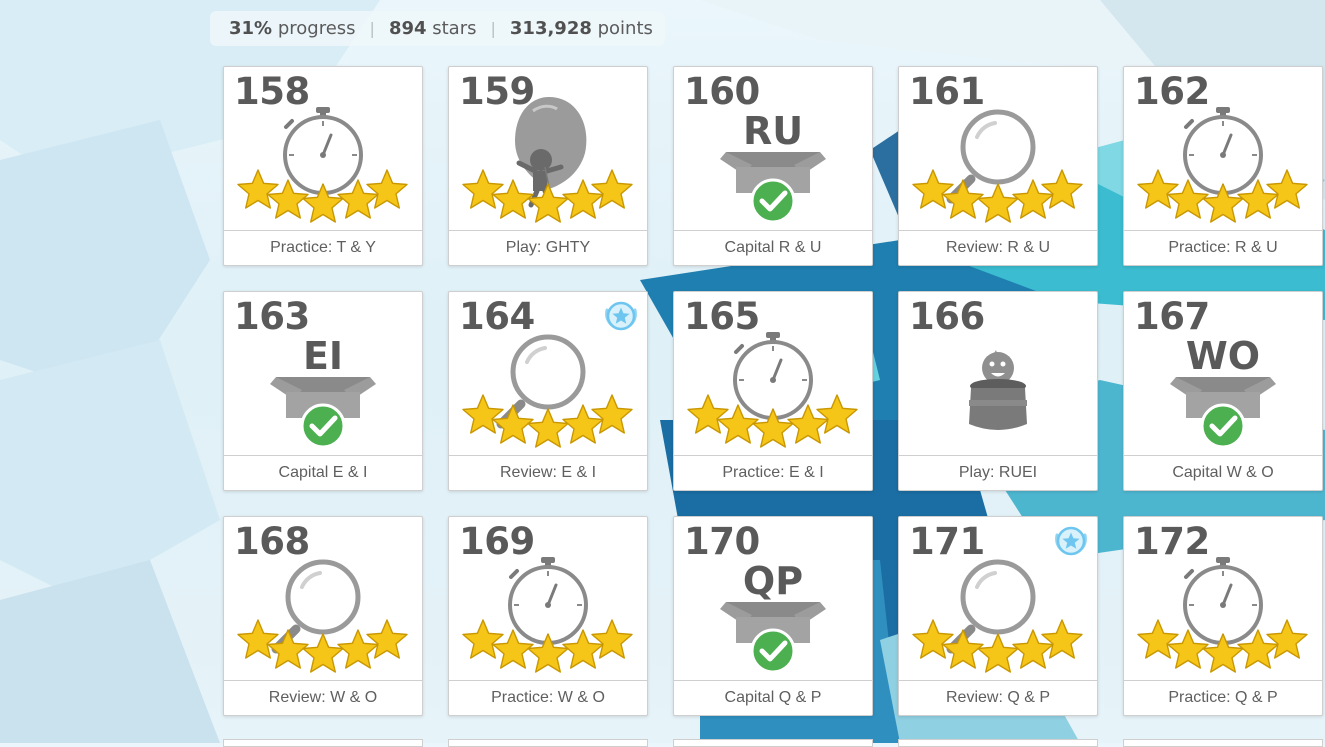 The width and height of the screenshot is (1325, 747). I want to click on lesson-card: 168 Review: W & O, so click(323, 616).